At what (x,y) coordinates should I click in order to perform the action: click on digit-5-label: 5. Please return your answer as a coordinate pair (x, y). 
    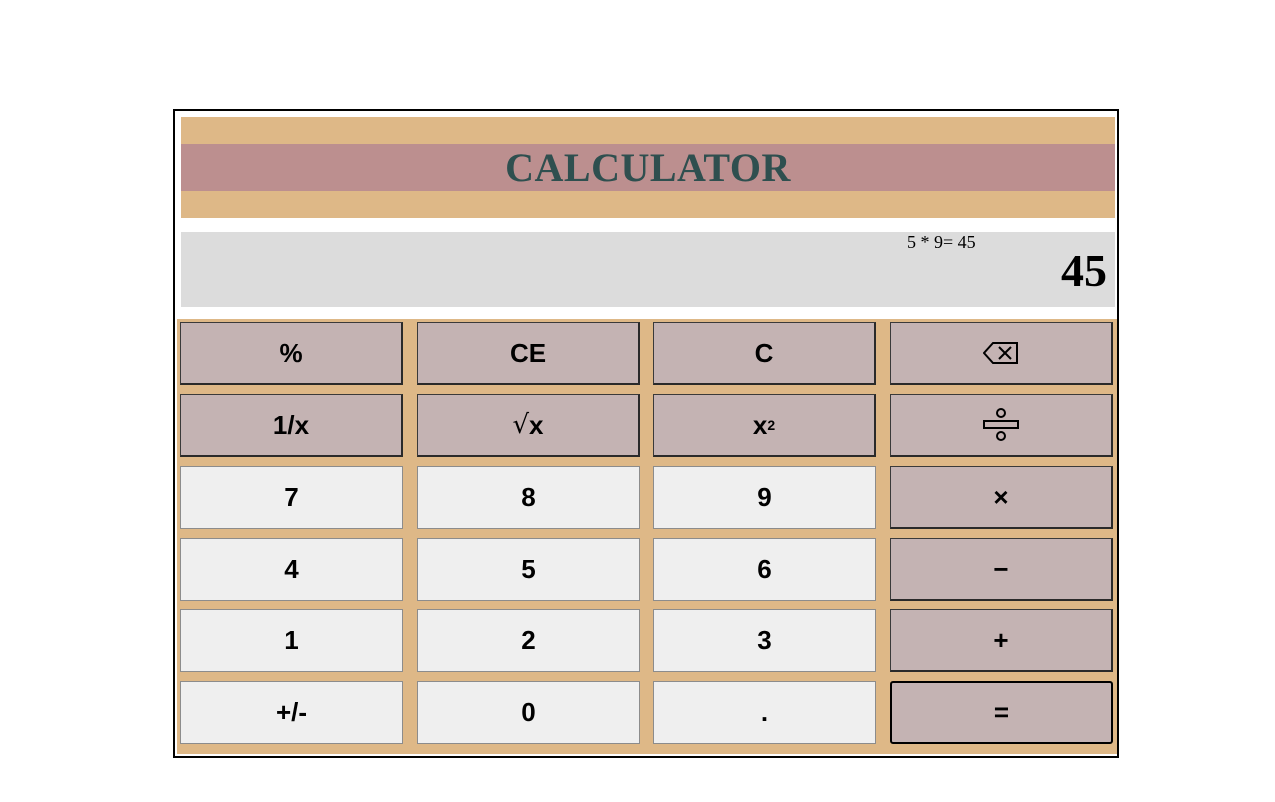
    Looking at the image, I should click on (528, 569).